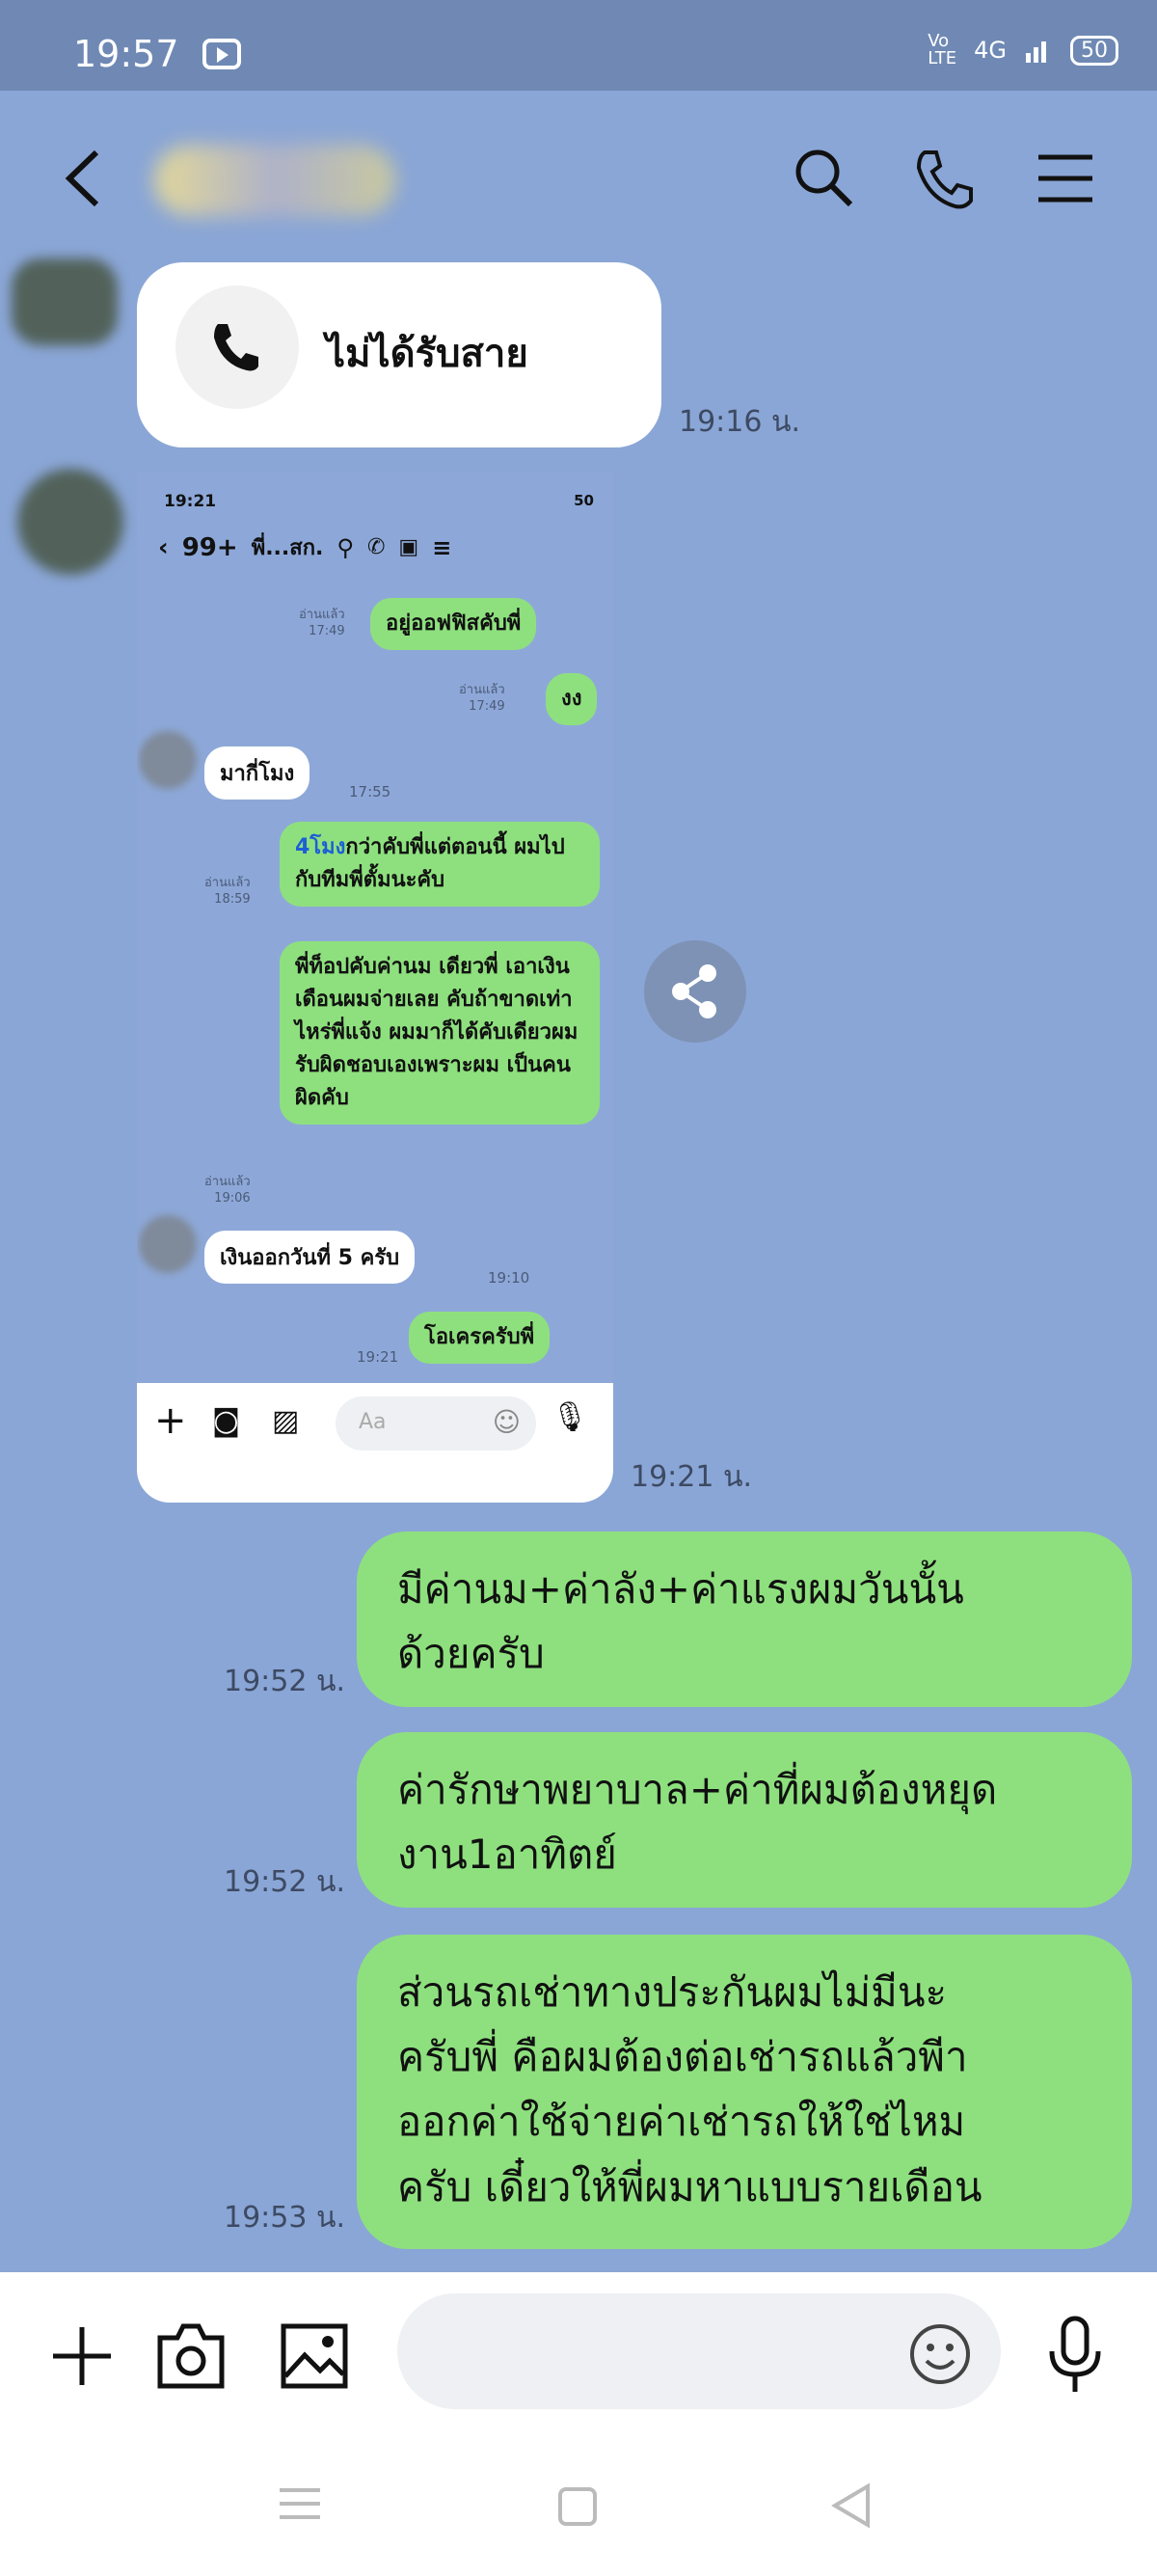 The width and height of the screenshot is (1157, 2576). What do you see at coordinates (163, 547) in the screenshot?
I see `ss-back-icon: ‹` at bounding box center [163, 547].